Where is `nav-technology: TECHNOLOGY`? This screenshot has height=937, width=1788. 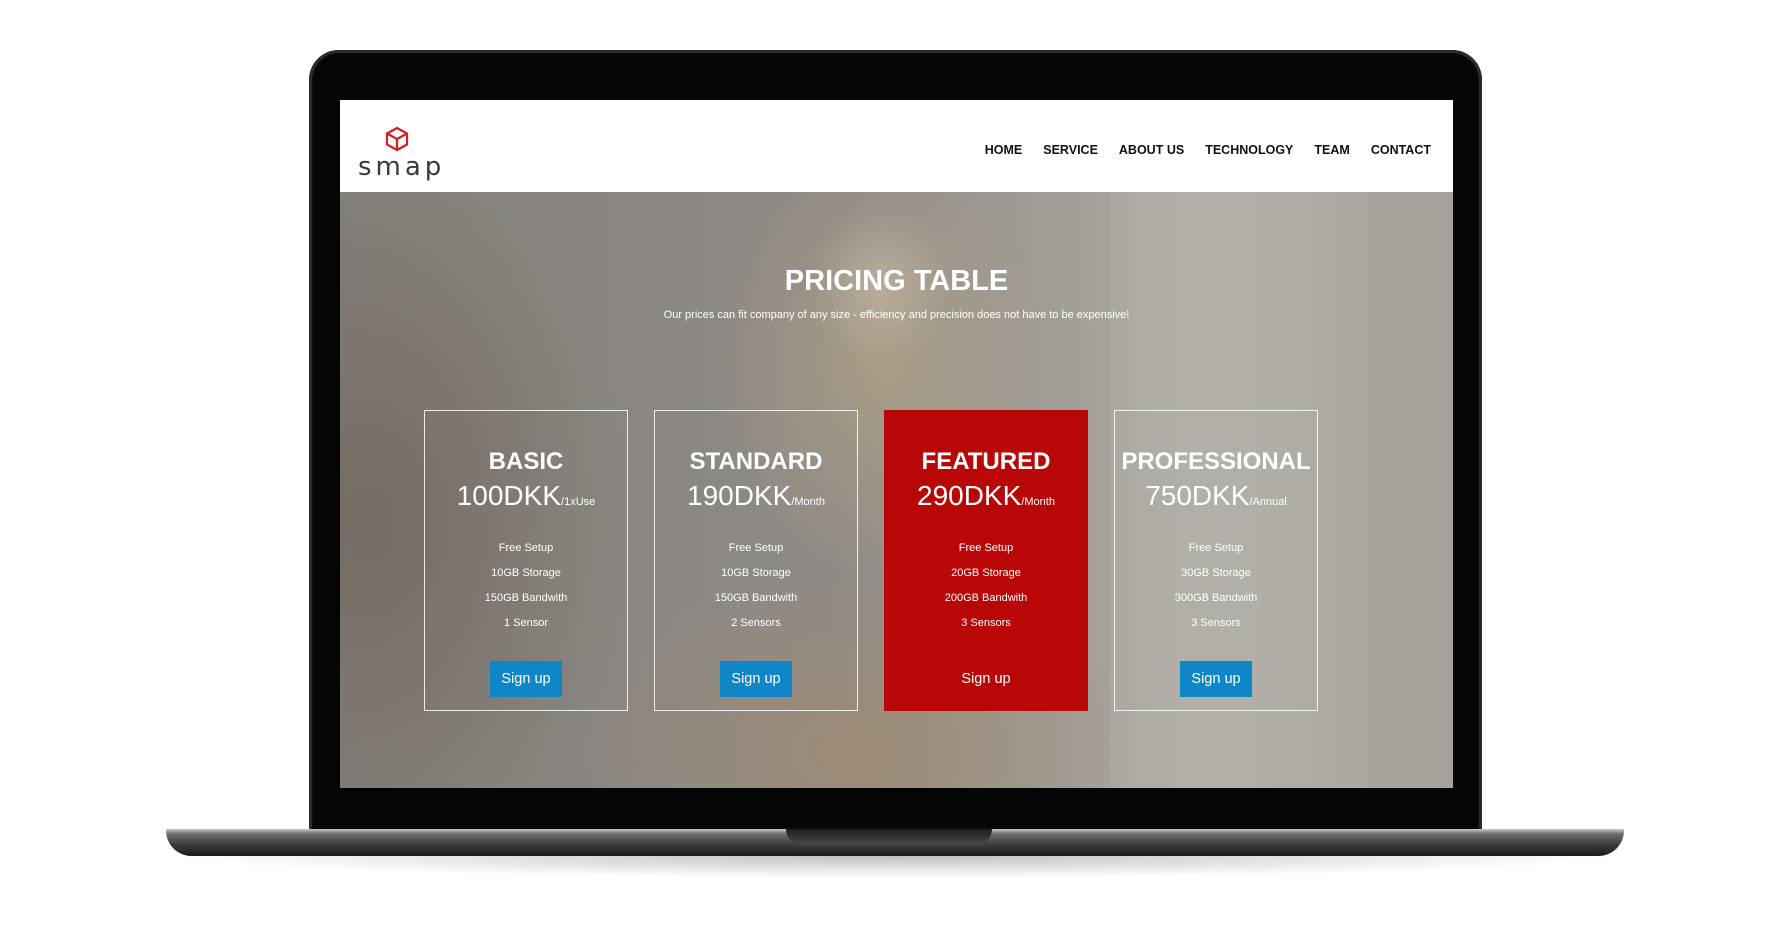
nav-technology: TECHNOLOGY is located at coordinates (1249, 150).